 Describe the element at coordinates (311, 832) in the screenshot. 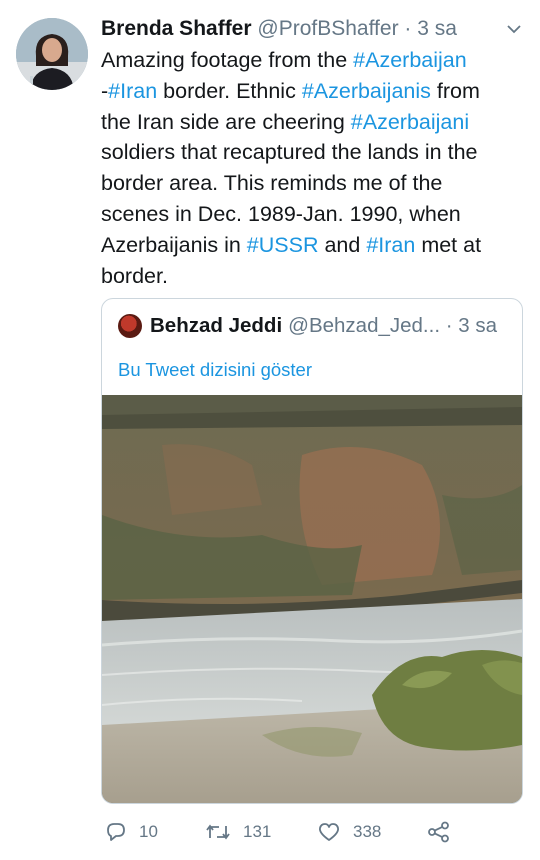

I see `tweet-actions: 10 131 338` at that location.